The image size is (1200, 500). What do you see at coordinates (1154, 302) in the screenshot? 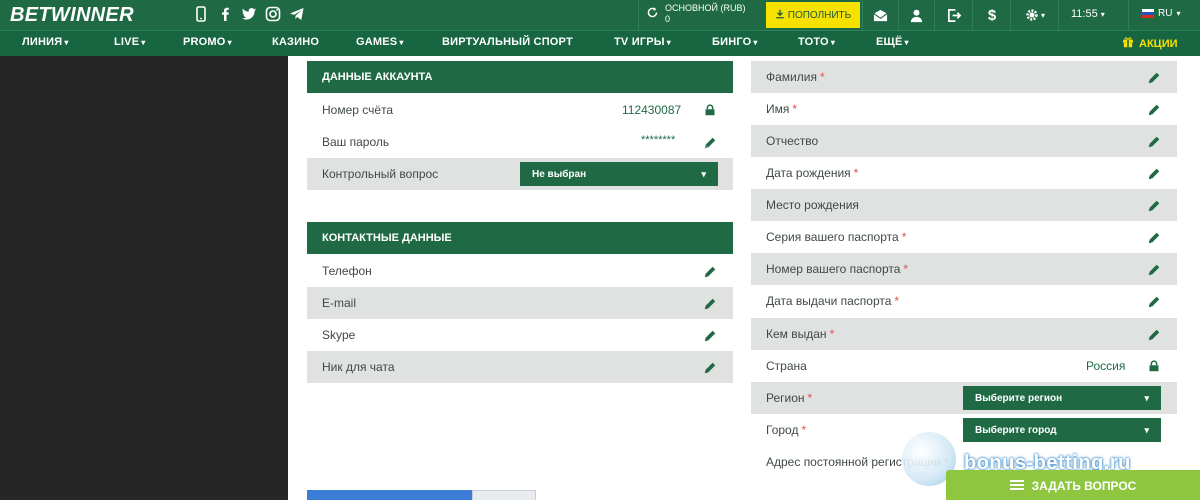
I see `edit-passport-date-icon` at bounding box center [1154, 302].